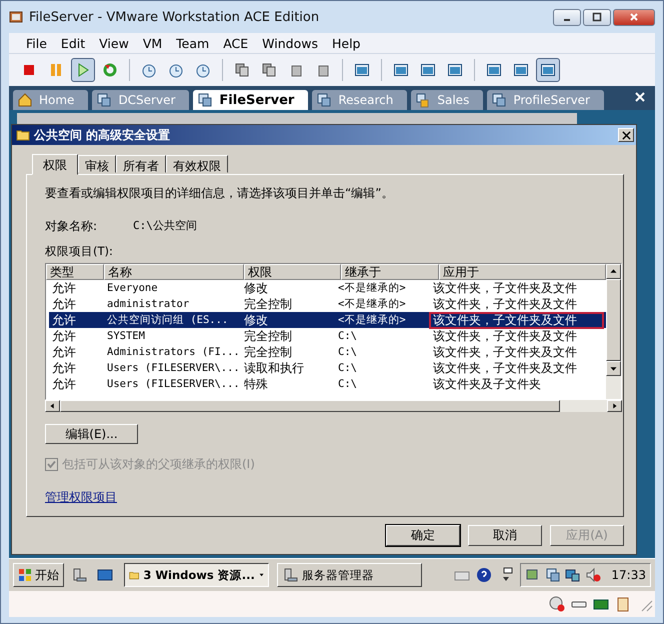 Image resolution: width=664 pixels, height=624 pixels. I want to click on instruction-text: 要查看或编辑权限项目的详细信息，请选择该项目并单击“编辑”。, so click(219, 193).